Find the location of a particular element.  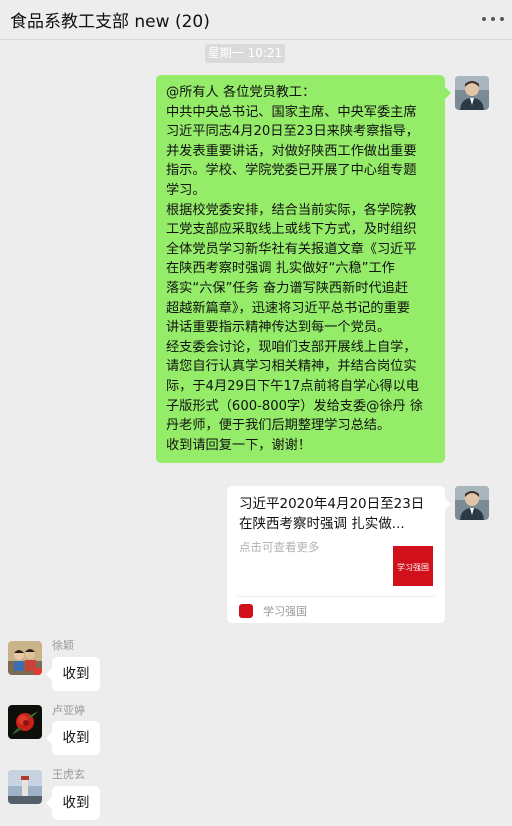

sender-name: 王虎玄 is located at coordinates (68, 774).